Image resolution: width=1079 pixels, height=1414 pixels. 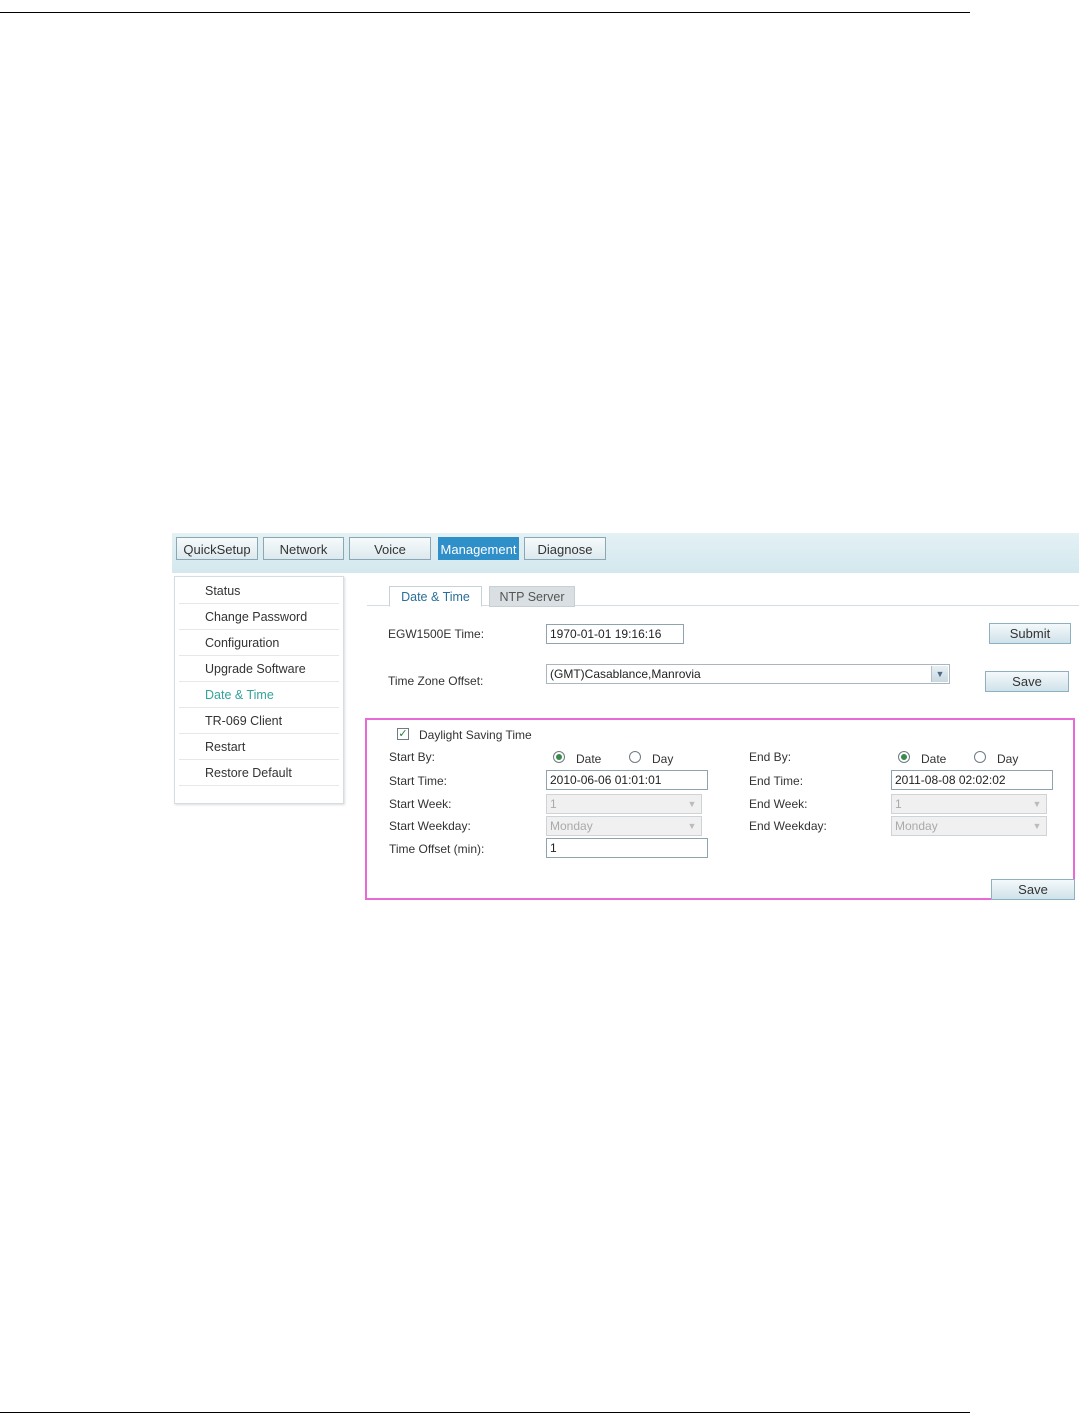 What do you see at coordinates (1033, 889) in the screenshot?
I see `dst-save-button: Save` at bounding box center [1033, 889].